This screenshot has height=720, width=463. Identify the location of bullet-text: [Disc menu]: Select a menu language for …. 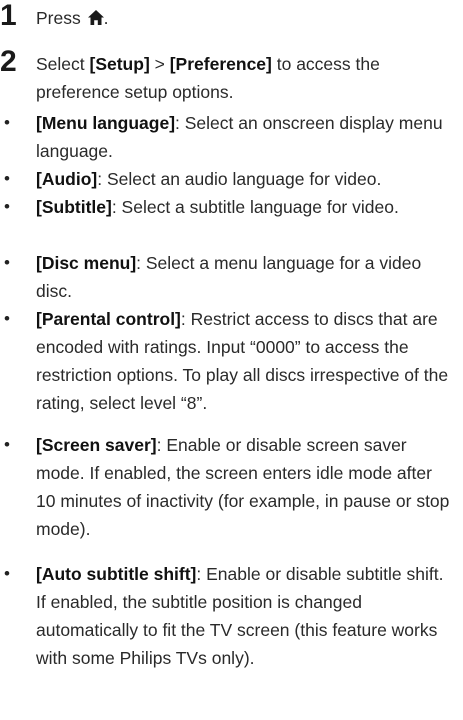
(246, 277).